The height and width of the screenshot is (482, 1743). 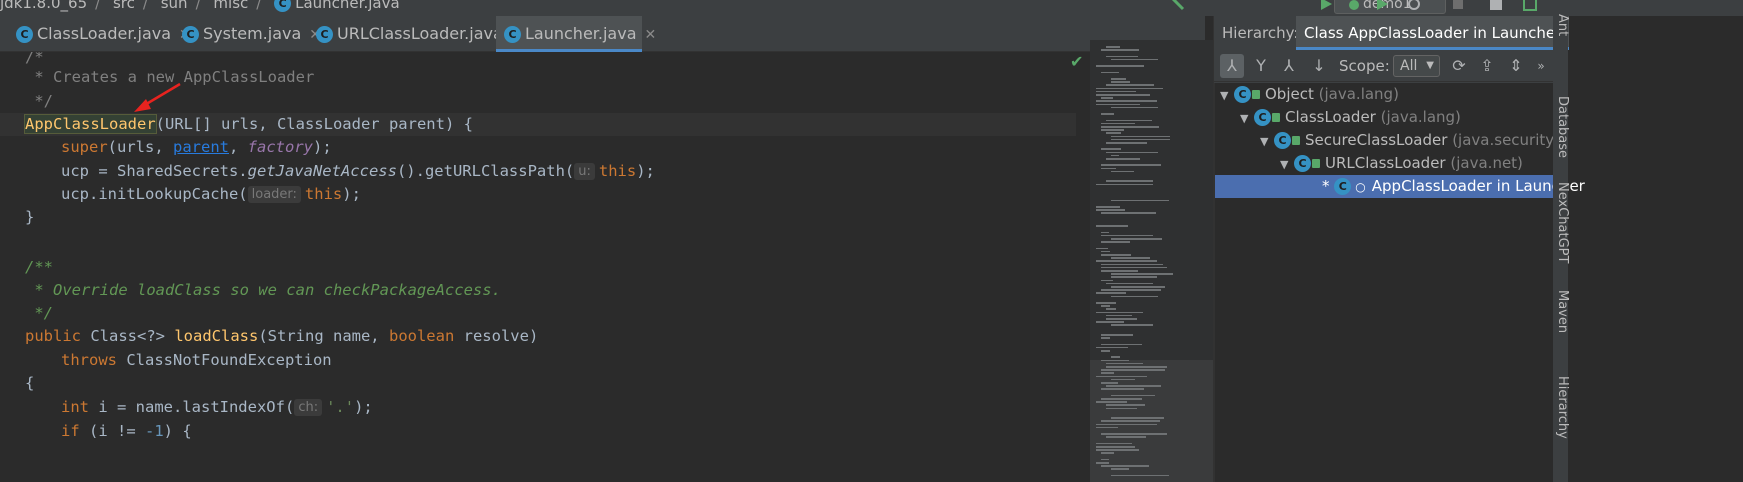 I want to click on method-name: loadClass, so click(x=216, y=336).